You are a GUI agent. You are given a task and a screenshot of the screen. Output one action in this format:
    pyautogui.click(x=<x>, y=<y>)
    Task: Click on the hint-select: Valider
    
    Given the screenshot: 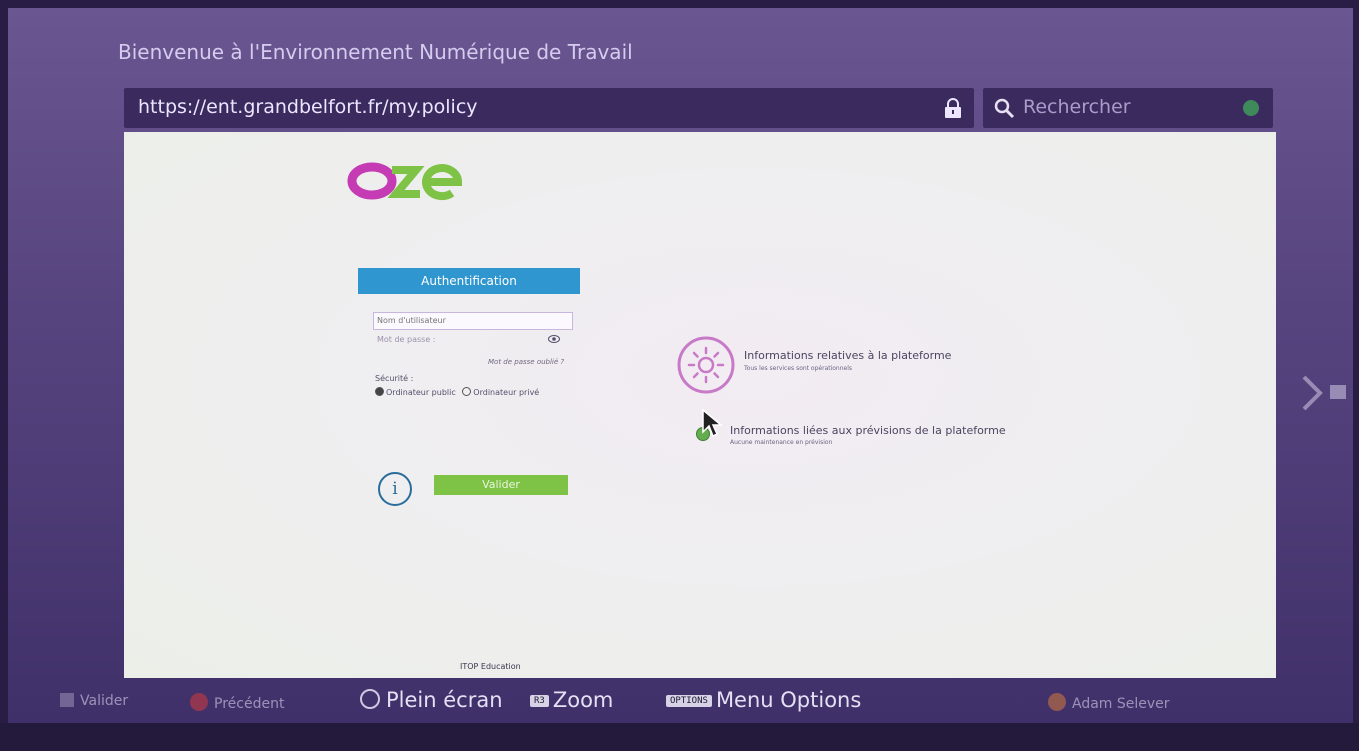 What is the action you would take?
    pyautogui.click(x=94, y=701)
    